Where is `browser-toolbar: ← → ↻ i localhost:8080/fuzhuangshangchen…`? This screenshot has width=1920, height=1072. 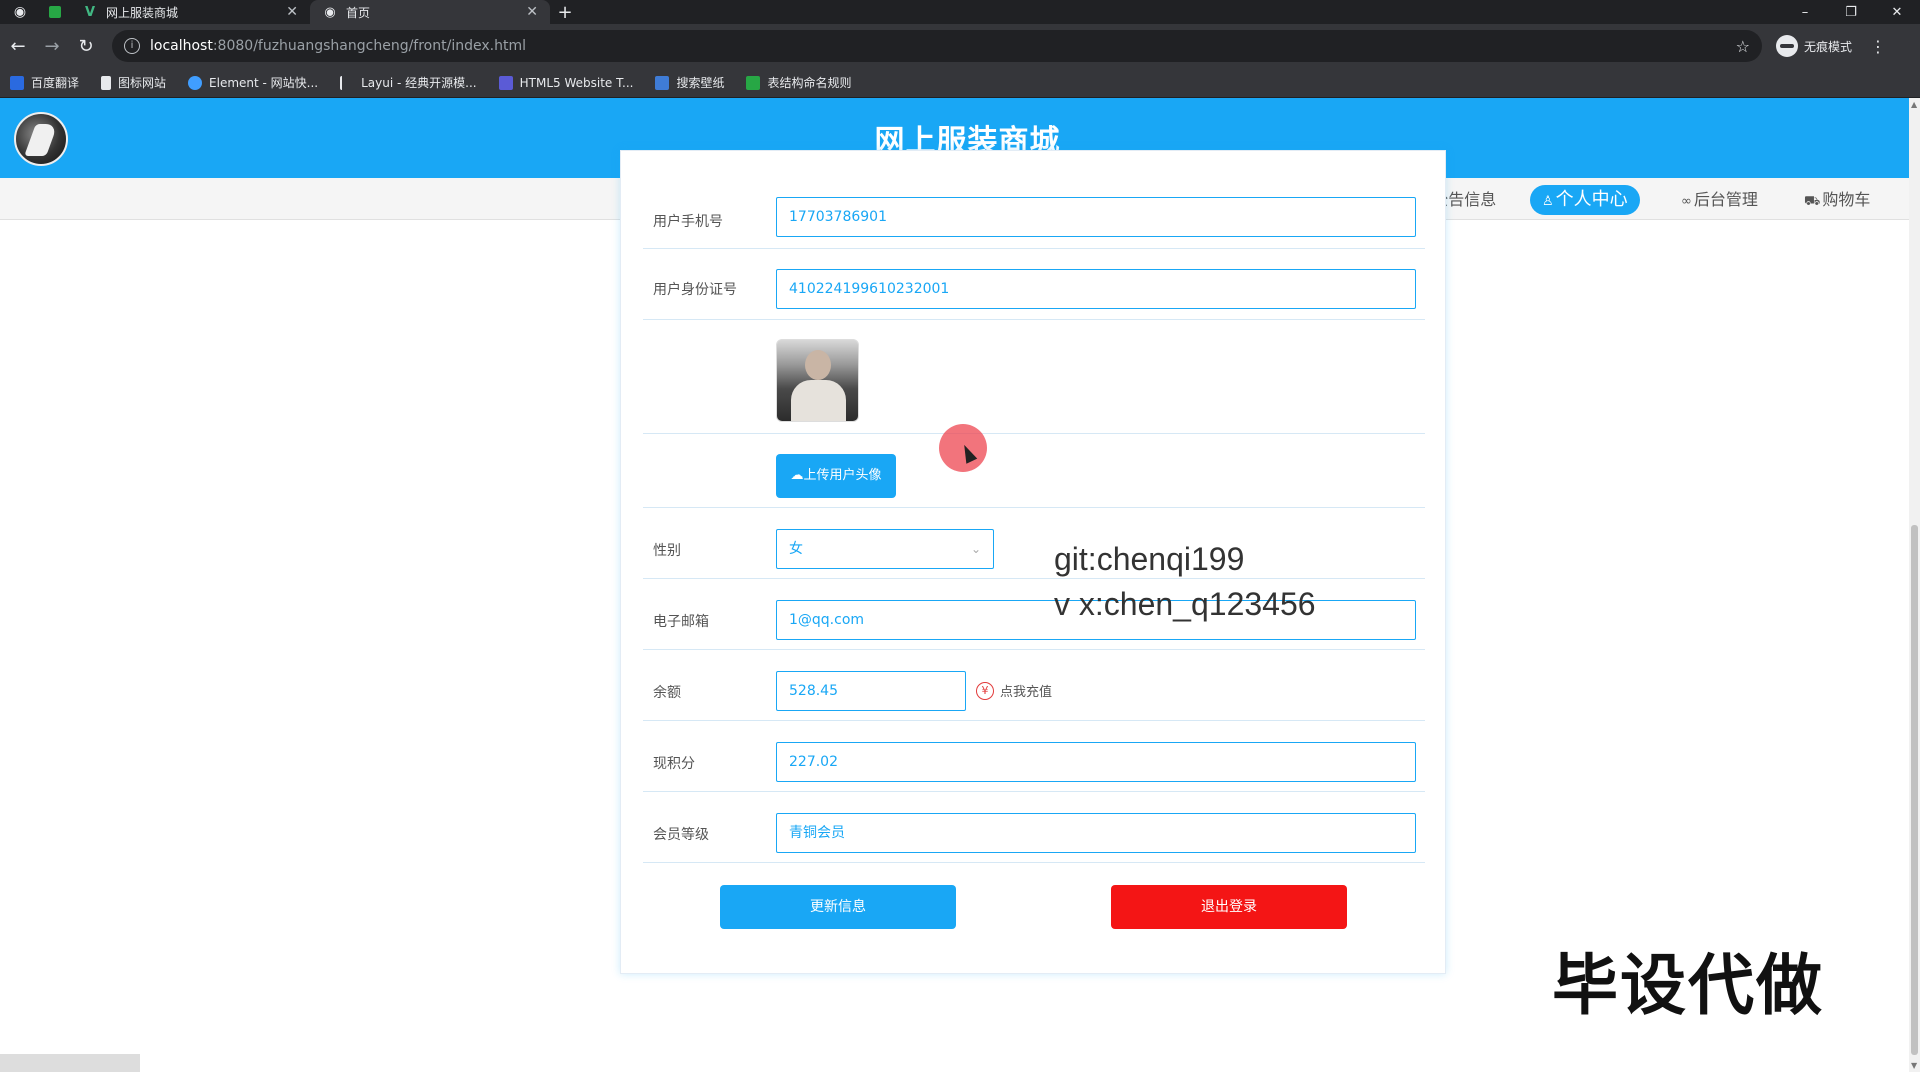 browser-toolbar: ← → ↻ i localhost:8080/fuzhuangshangchen… is located at coordinates (960, 46).